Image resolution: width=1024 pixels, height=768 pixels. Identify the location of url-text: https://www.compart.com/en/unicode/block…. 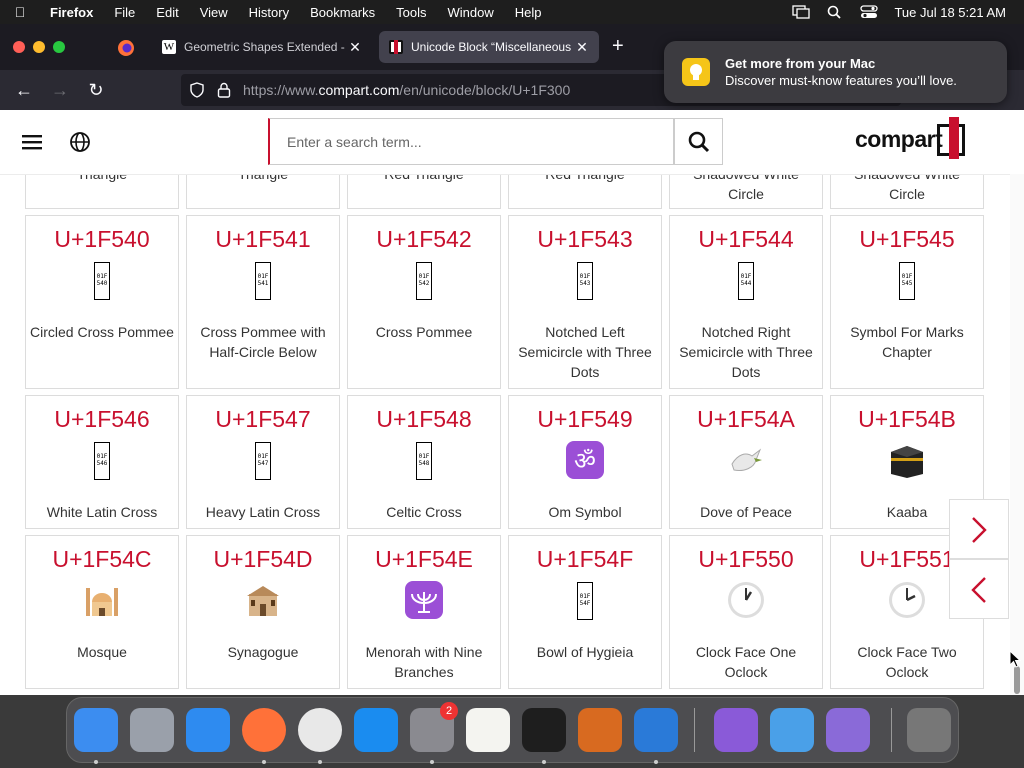
(406, 90).